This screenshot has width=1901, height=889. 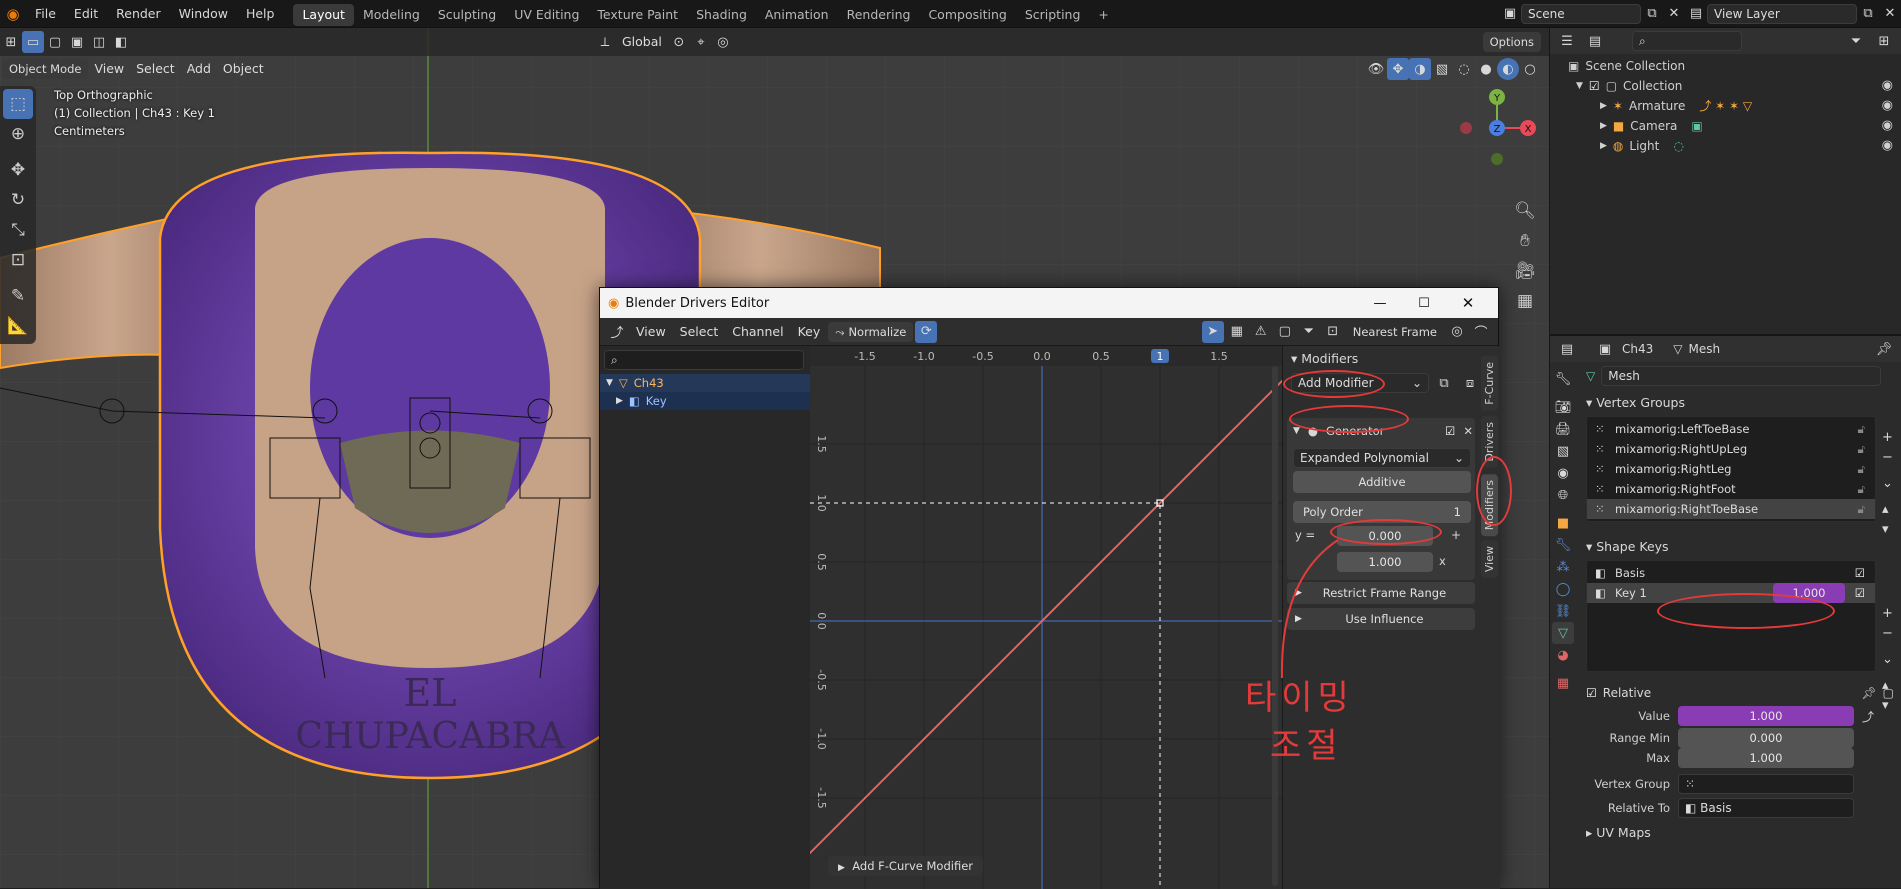 I want to click on view-layer-tab-icon: ▧, so click(x=1563, y=451).